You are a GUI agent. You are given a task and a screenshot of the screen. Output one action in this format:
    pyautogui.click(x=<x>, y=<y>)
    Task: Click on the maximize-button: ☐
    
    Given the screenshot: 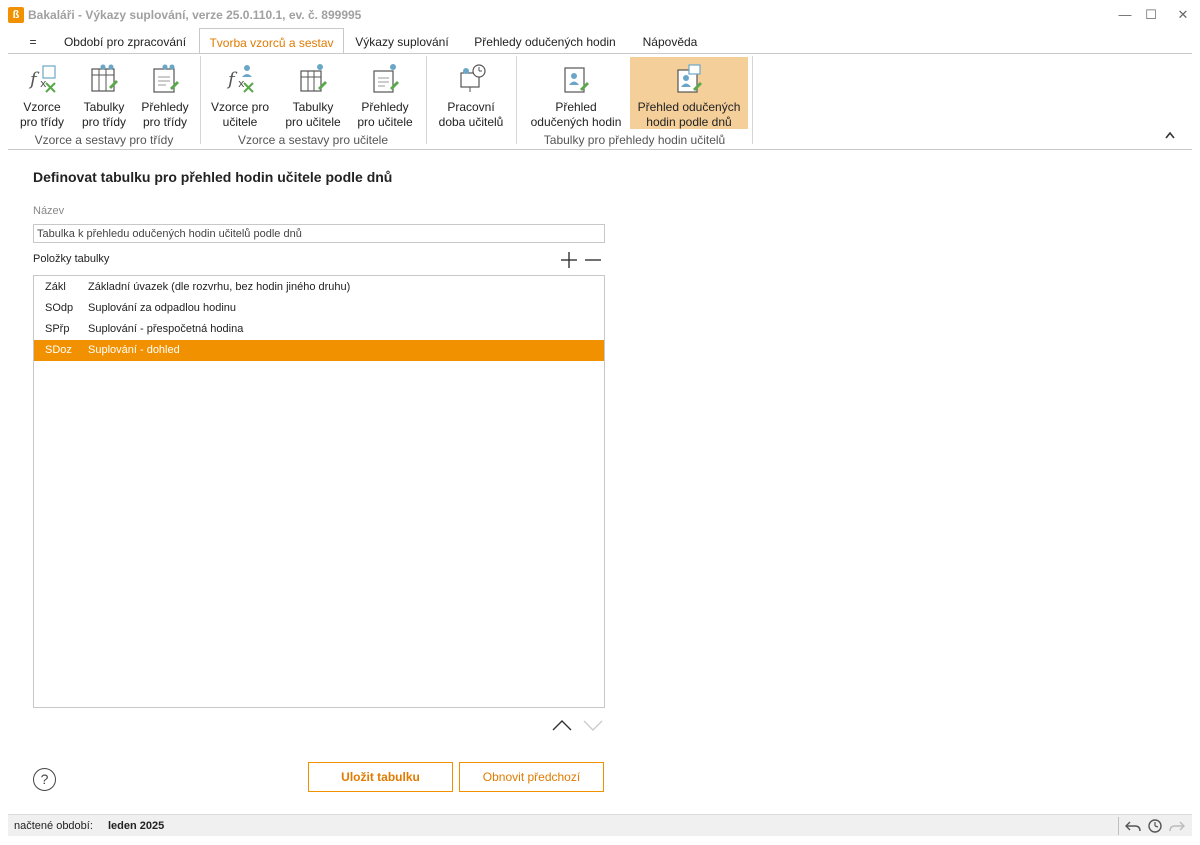 What is the action you would take?
    pyautogui.click(x=1151, y=15)
    